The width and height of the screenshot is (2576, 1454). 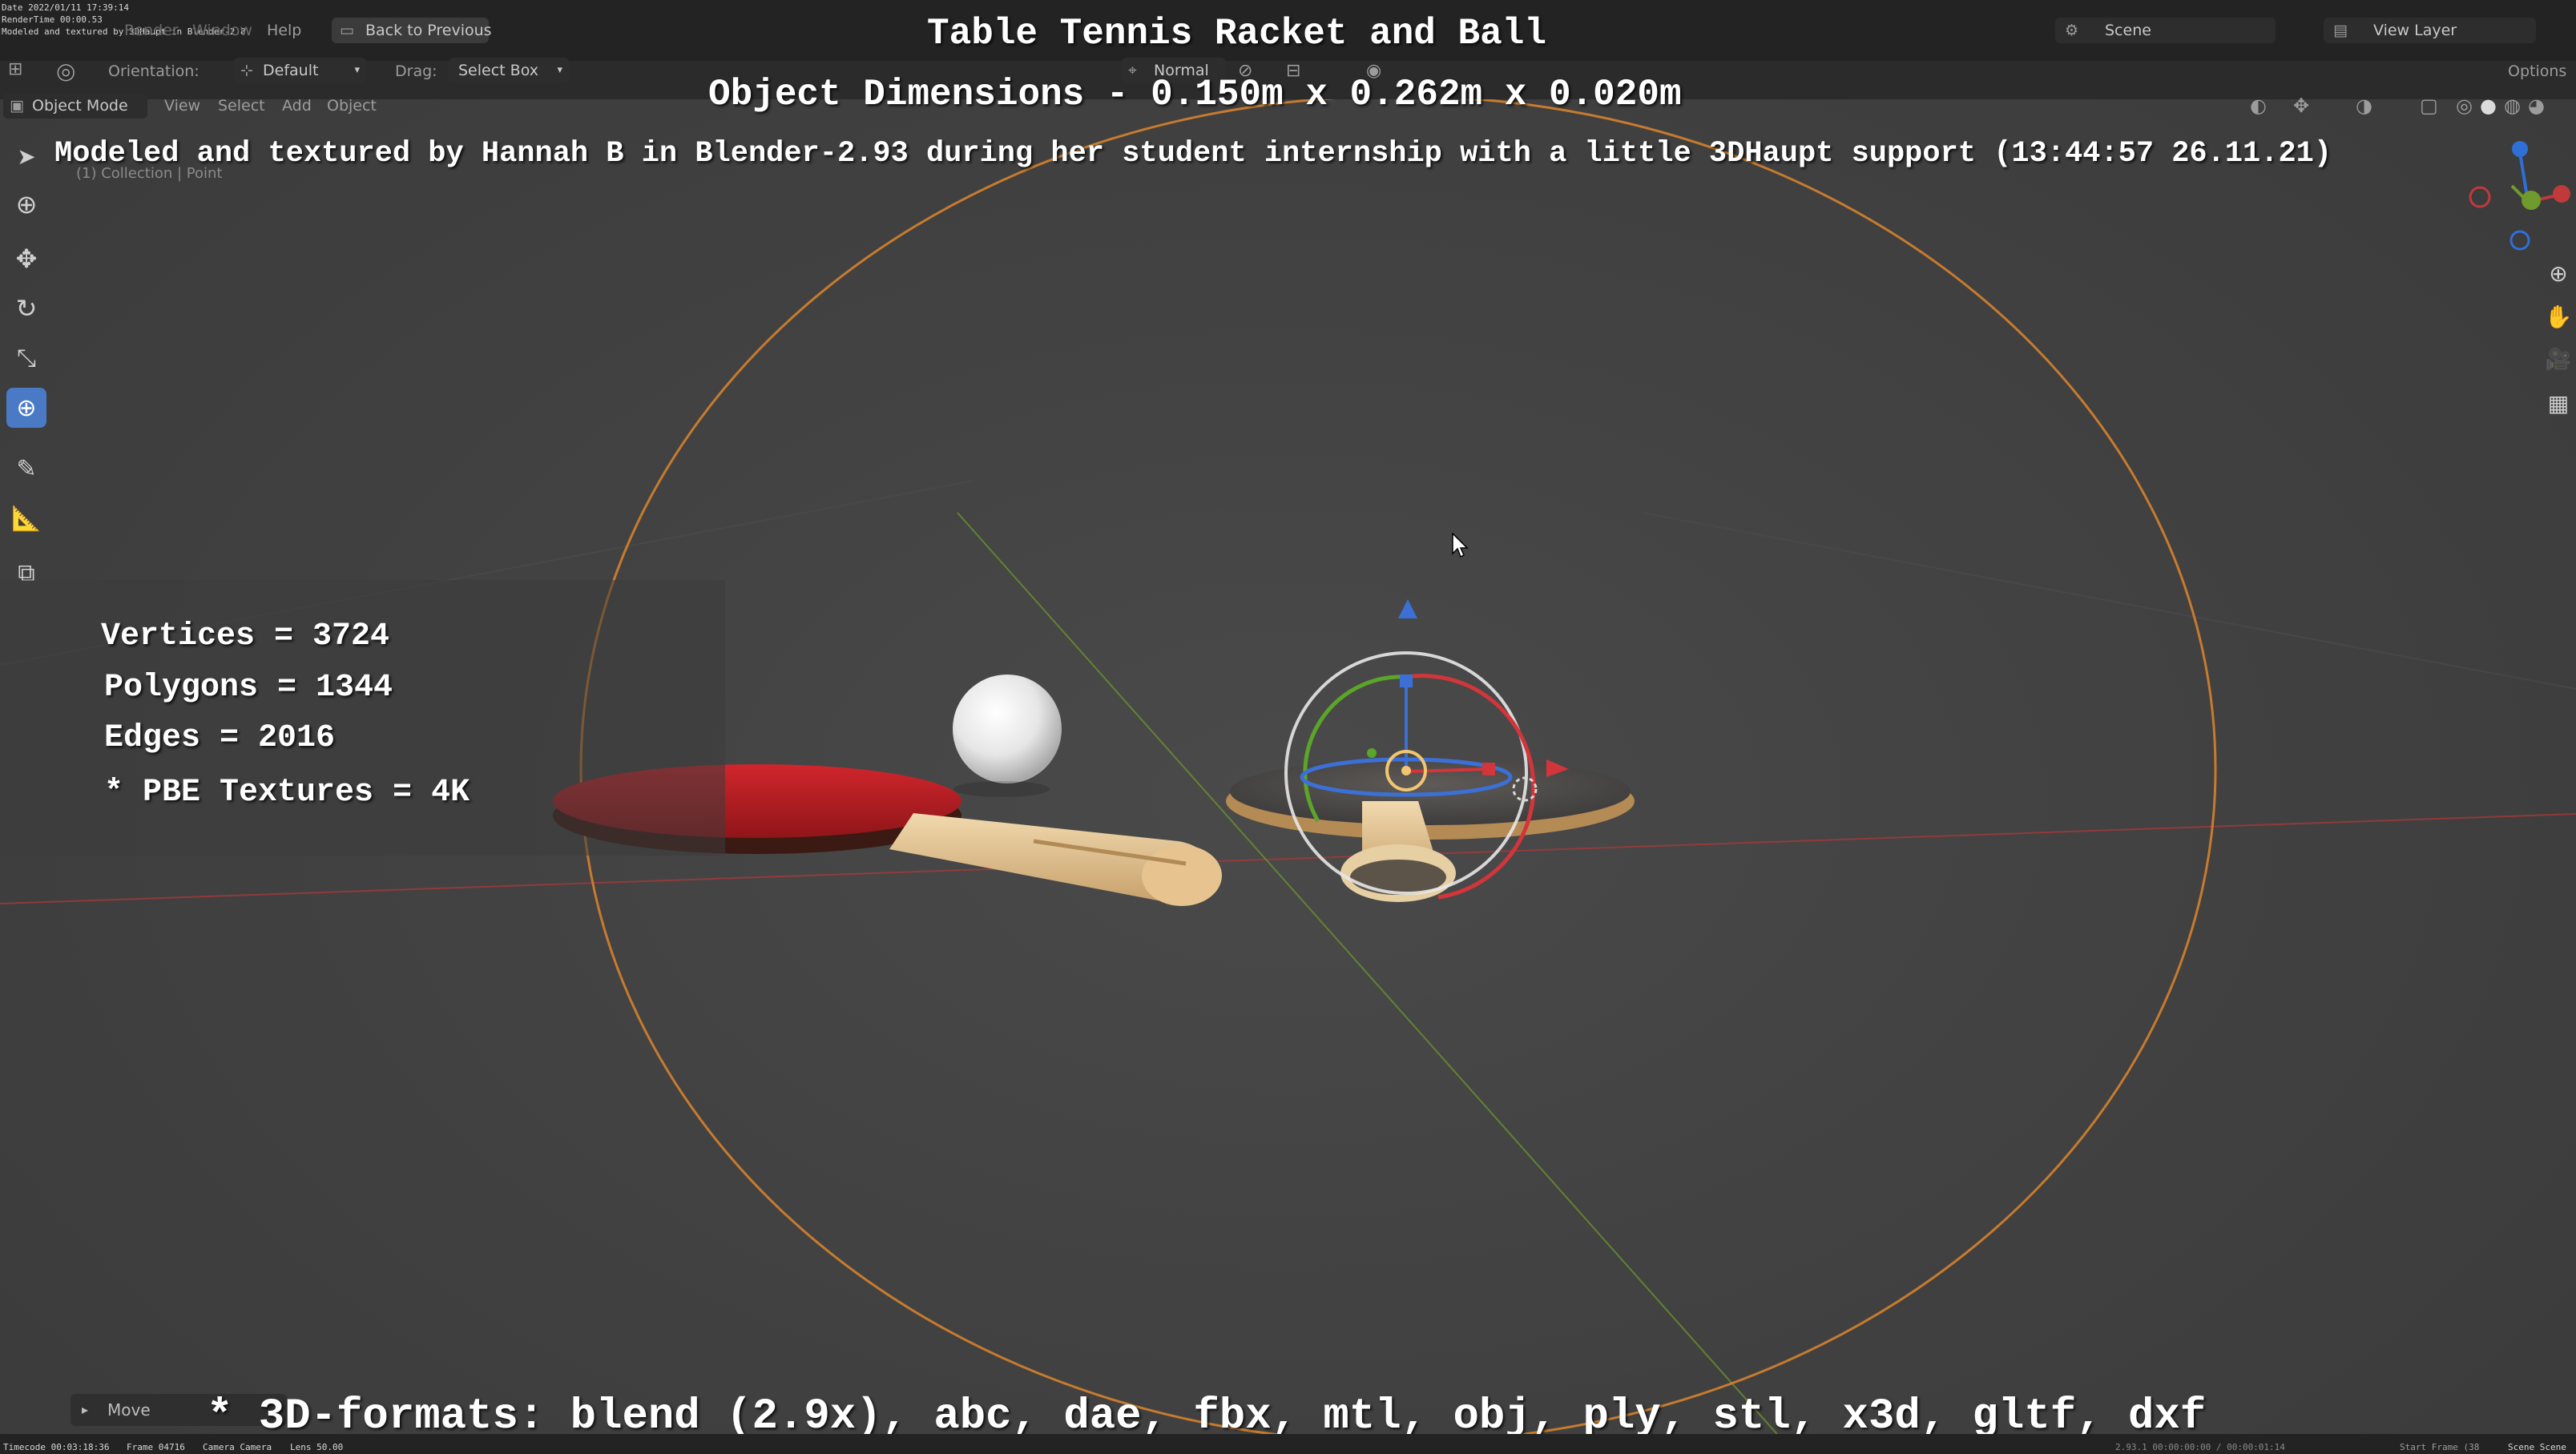 I want to click on transform-icon: ⊕, so click(x=26, y=407).